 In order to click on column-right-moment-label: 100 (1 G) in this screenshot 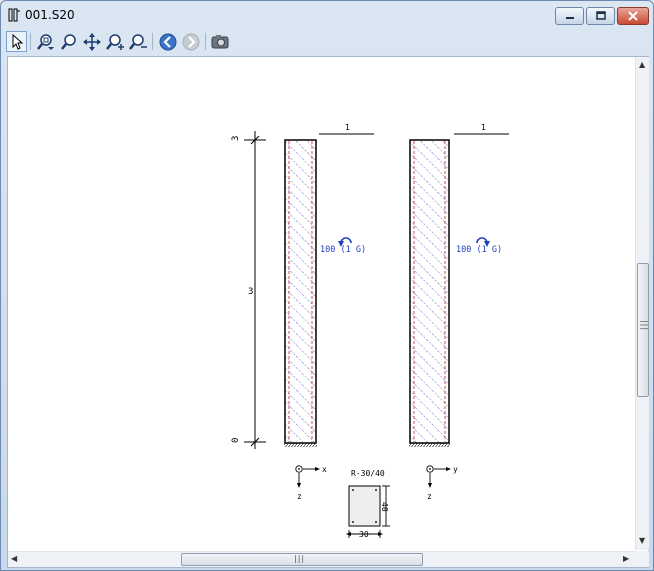, I will do `click(479, 250)`.